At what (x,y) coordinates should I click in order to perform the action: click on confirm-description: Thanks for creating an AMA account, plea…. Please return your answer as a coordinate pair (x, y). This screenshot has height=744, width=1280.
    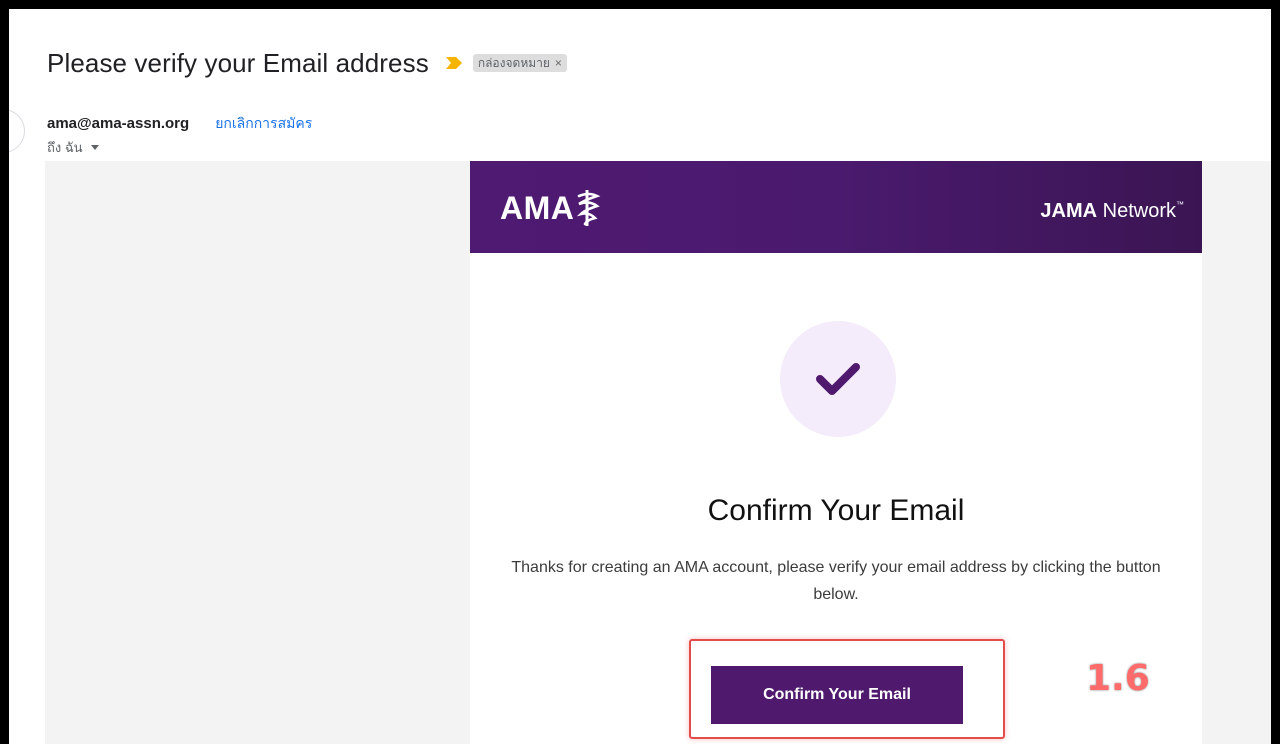
    Looking at the image, I should click on (836, 581).